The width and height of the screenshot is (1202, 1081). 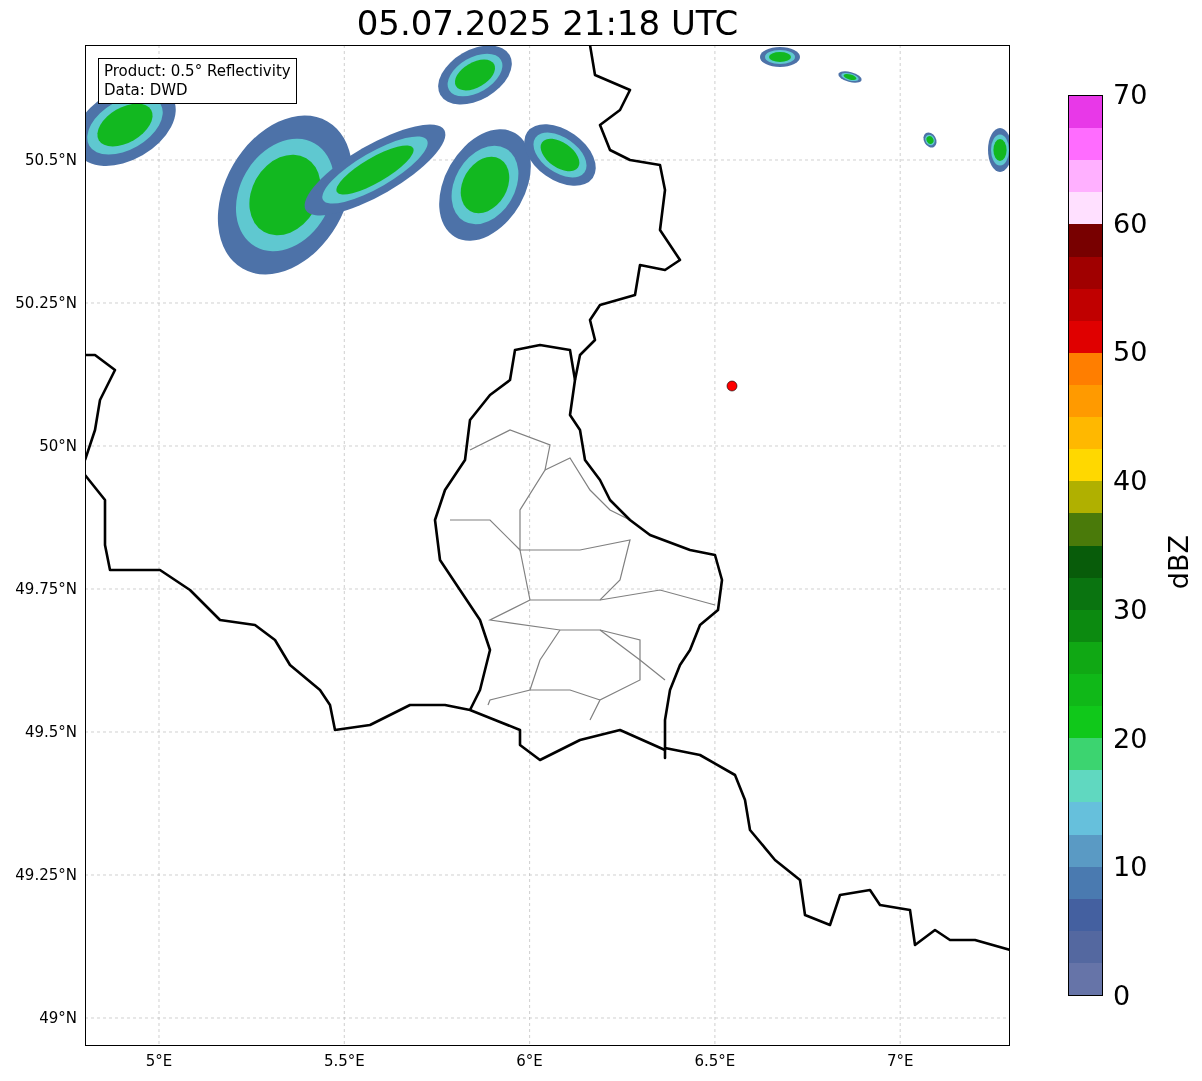 What do you see at coordinates (58, 446) in the screenshot?
I see `latitude-label: 50°N` at bounding box center [58, 446].